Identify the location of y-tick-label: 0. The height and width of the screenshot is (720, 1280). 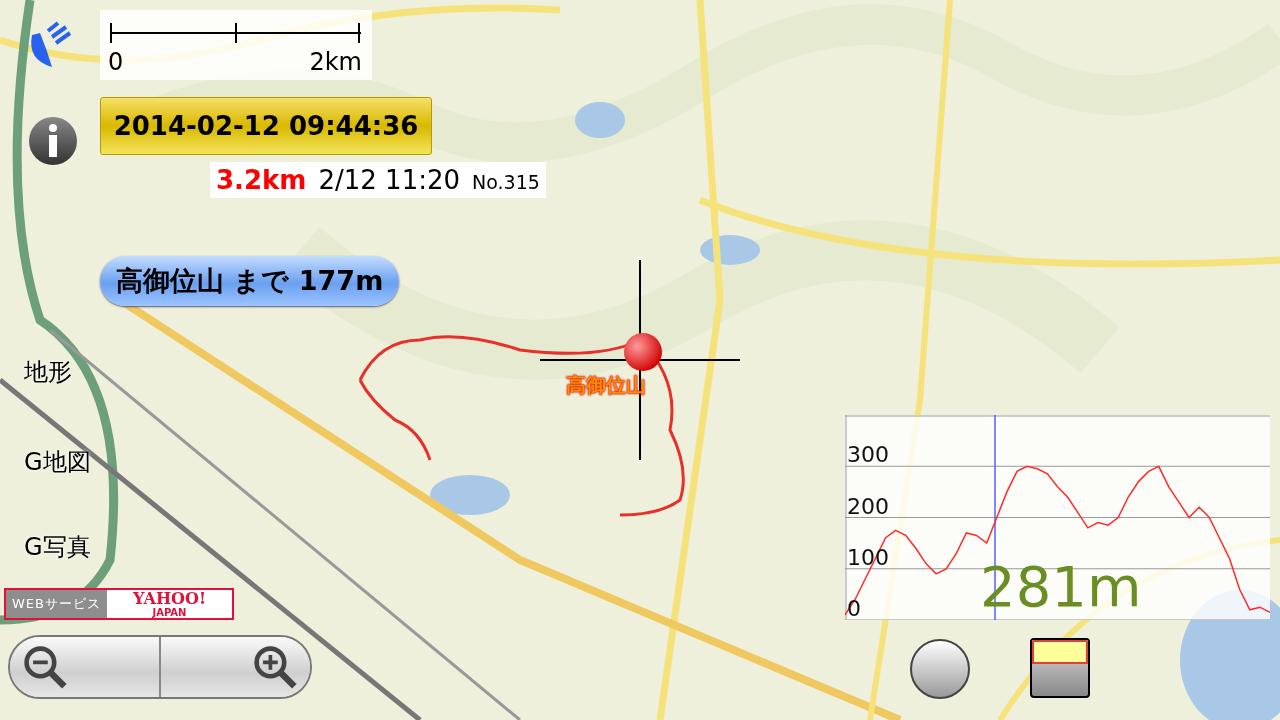
(854, 608).